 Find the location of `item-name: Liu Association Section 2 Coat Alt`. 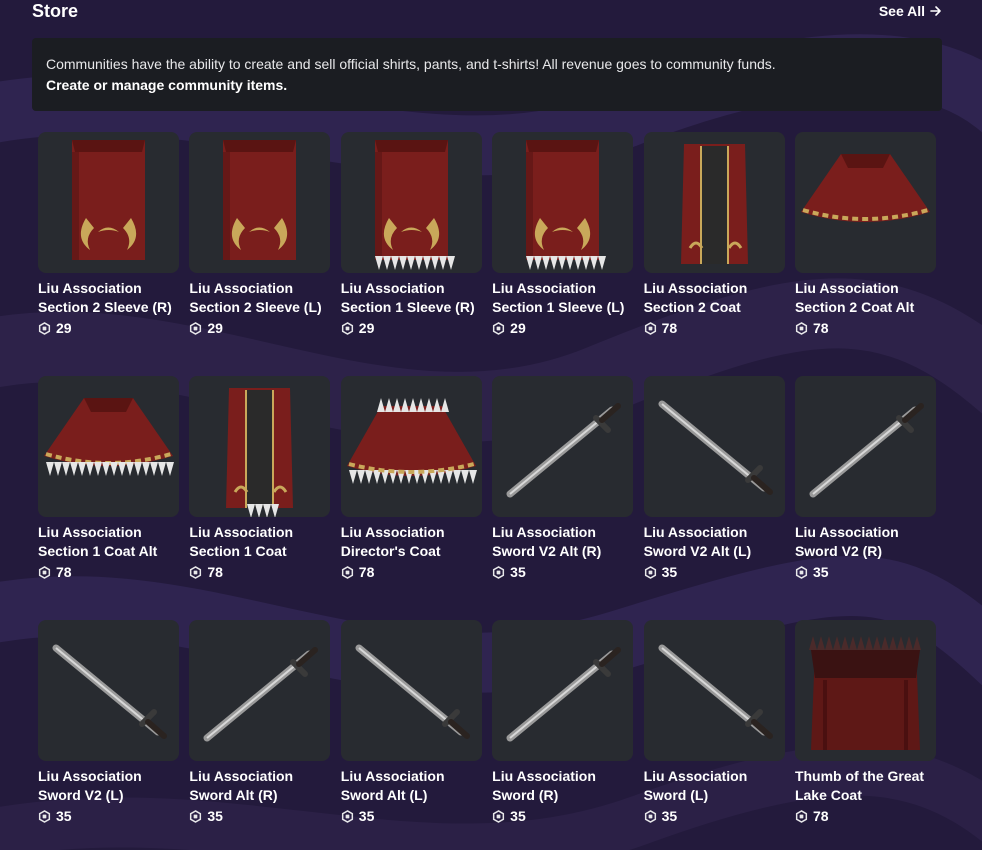

item-name: Liu Association Section 2 Coat Alt is located at coordinates (865, 298).